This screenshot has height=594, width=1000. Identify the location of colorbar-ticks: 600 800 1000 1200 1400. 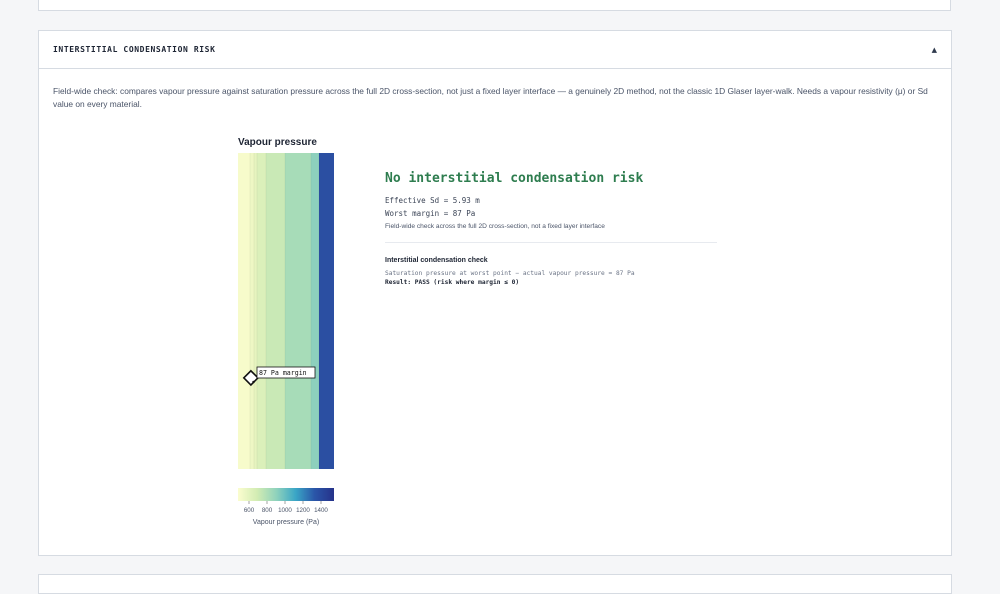
(286, 507).